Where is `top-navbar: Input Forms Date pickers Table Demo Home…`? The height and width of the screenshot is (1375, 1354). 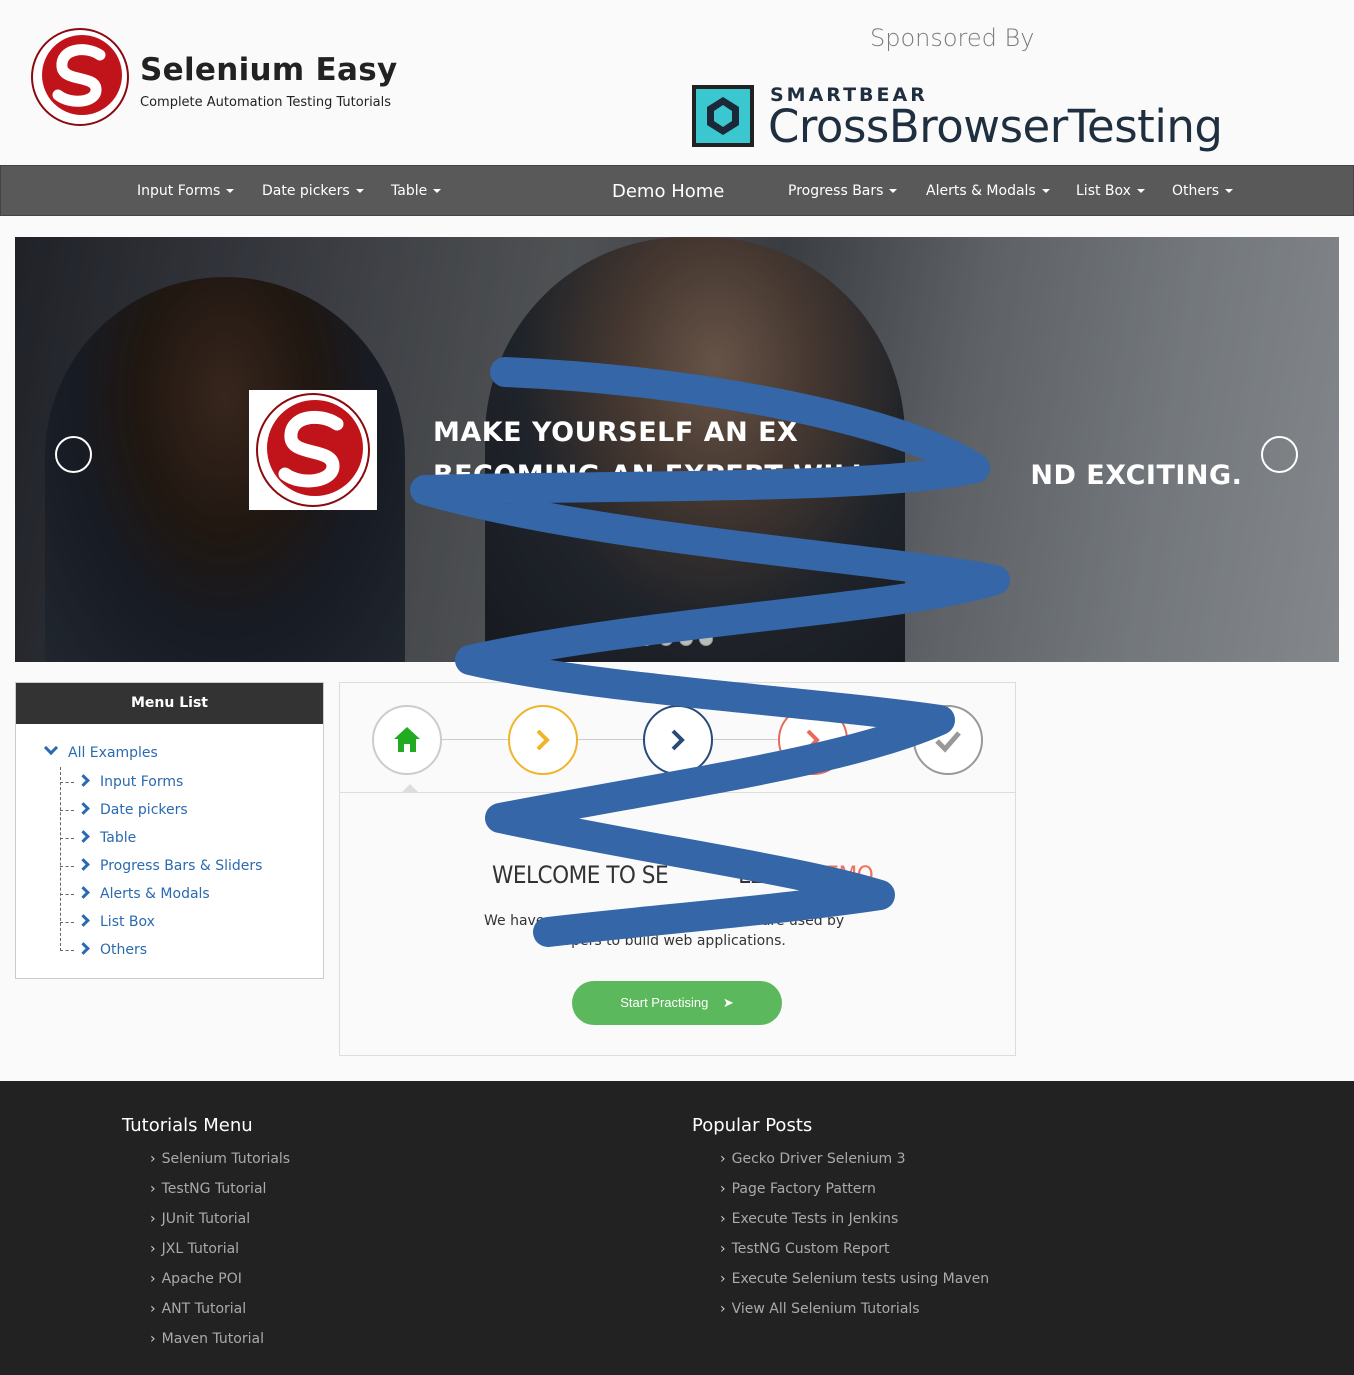
top-navbar: Input Forms Date pickers Table Demo Home… is located at coordinates (677, 190).